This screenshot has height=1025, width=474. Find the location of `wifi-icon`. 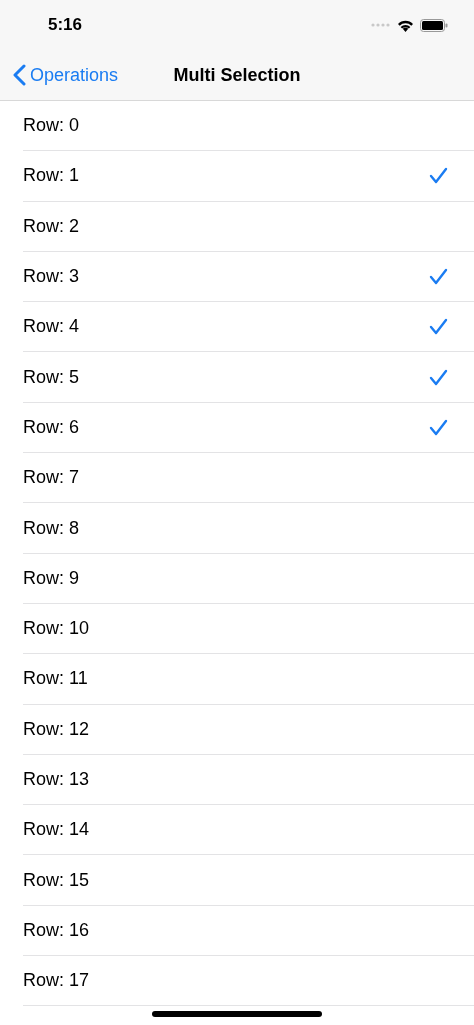

wifi-icon is located at coordinates (405, 25).